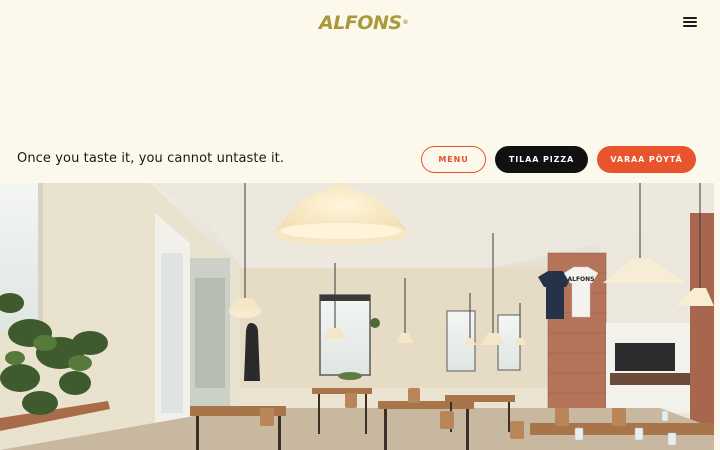  I want to click on menu-button: MENU, so click(453, 159).